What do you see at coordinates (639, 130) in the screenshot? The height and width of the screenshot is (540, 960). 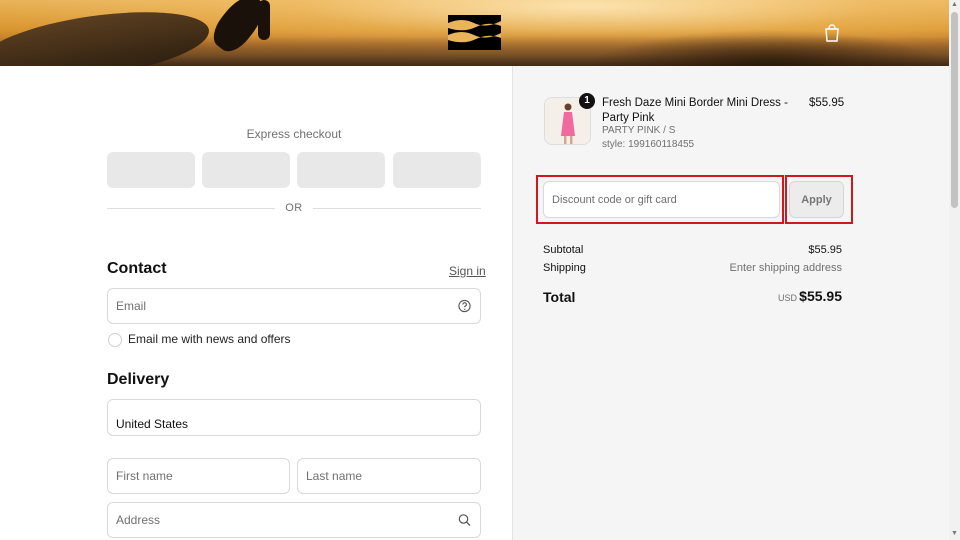 I see `product-variant: PARTY PINK / S` at bounding box center [639, 130].